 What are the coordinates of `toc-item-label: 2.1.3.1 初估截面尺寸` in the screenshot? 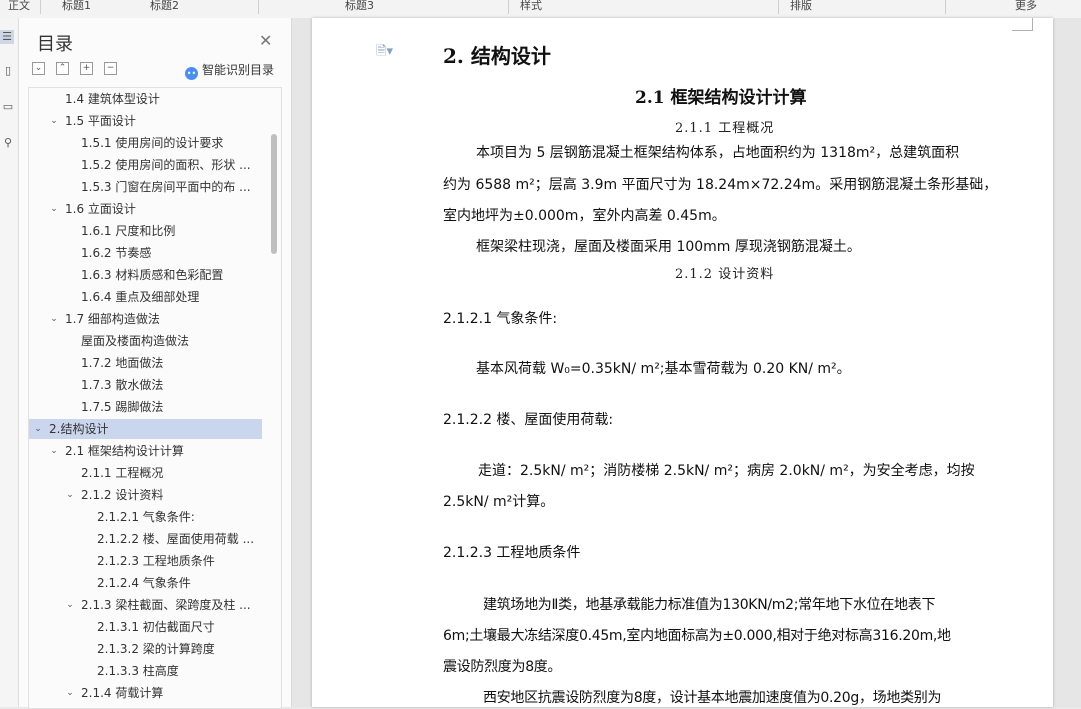 It's located at (156, 627).